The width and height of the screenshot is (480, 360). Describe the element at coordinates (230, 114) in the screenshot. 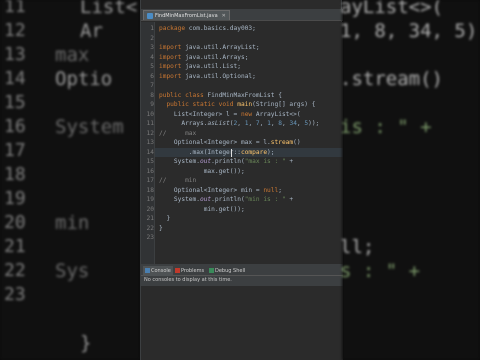

I see `code-text: List<Integer> l = new ArrayList<>(` at that location.